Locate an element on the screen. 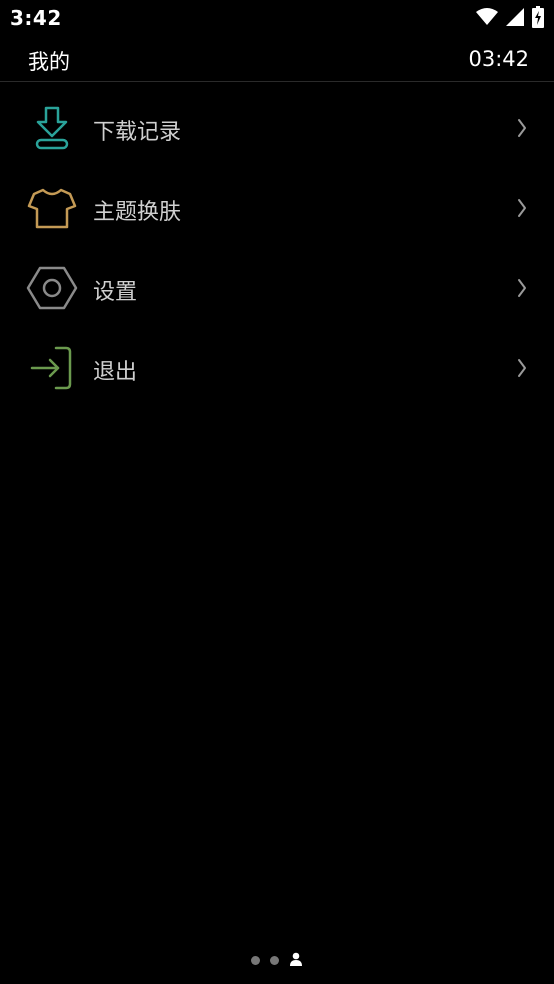  status-icons is located at coordinates (510, 19).